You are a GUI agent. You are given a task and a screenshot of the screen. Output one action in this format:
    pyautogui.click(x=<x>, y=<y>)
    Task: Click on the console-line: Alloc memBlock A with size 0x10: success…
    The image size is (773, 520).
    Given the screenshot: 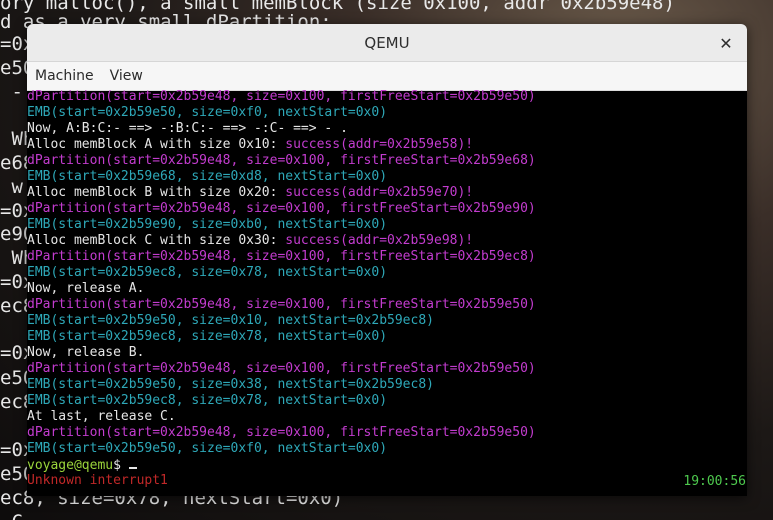 What is the action you would take?
    pyautogui.click(x=250, y=145)
    